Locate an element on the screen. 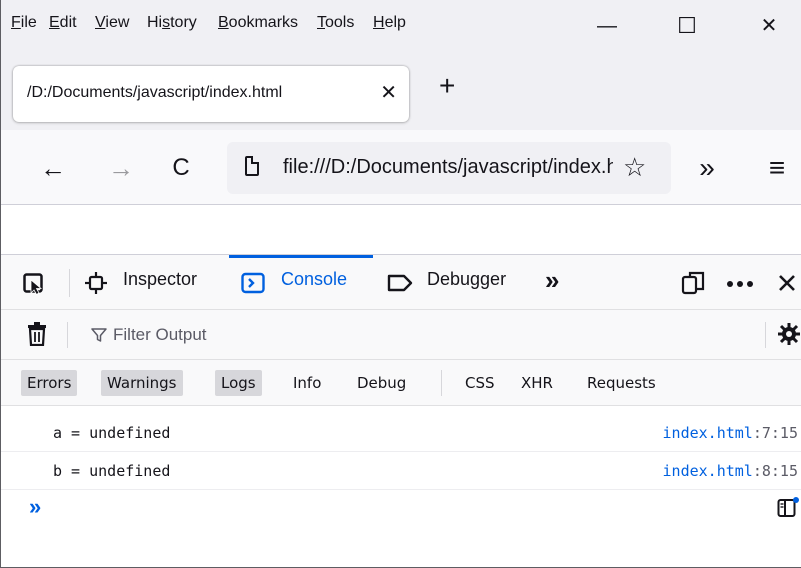 The width and height of the screenshot is (801, 568). menu-edit: Edit is located at coordinates (63, 23).